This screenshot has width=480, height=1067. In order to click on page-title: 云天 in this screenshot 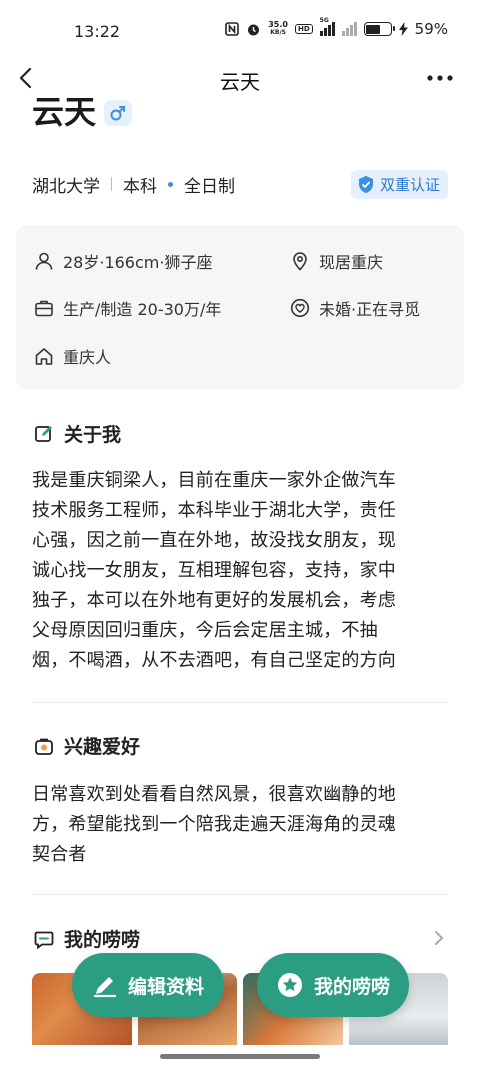, I will do `click(240, 82)`.